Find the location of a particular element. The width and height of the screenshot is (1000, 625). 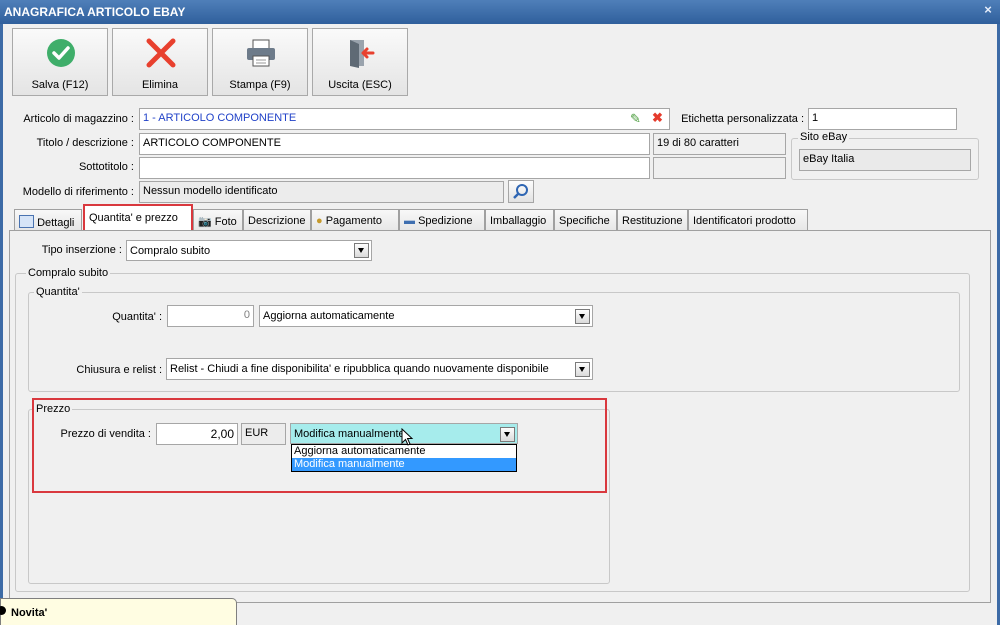

tab-imballaggio-label: Imballaggio is located at coordinates (518, 221).